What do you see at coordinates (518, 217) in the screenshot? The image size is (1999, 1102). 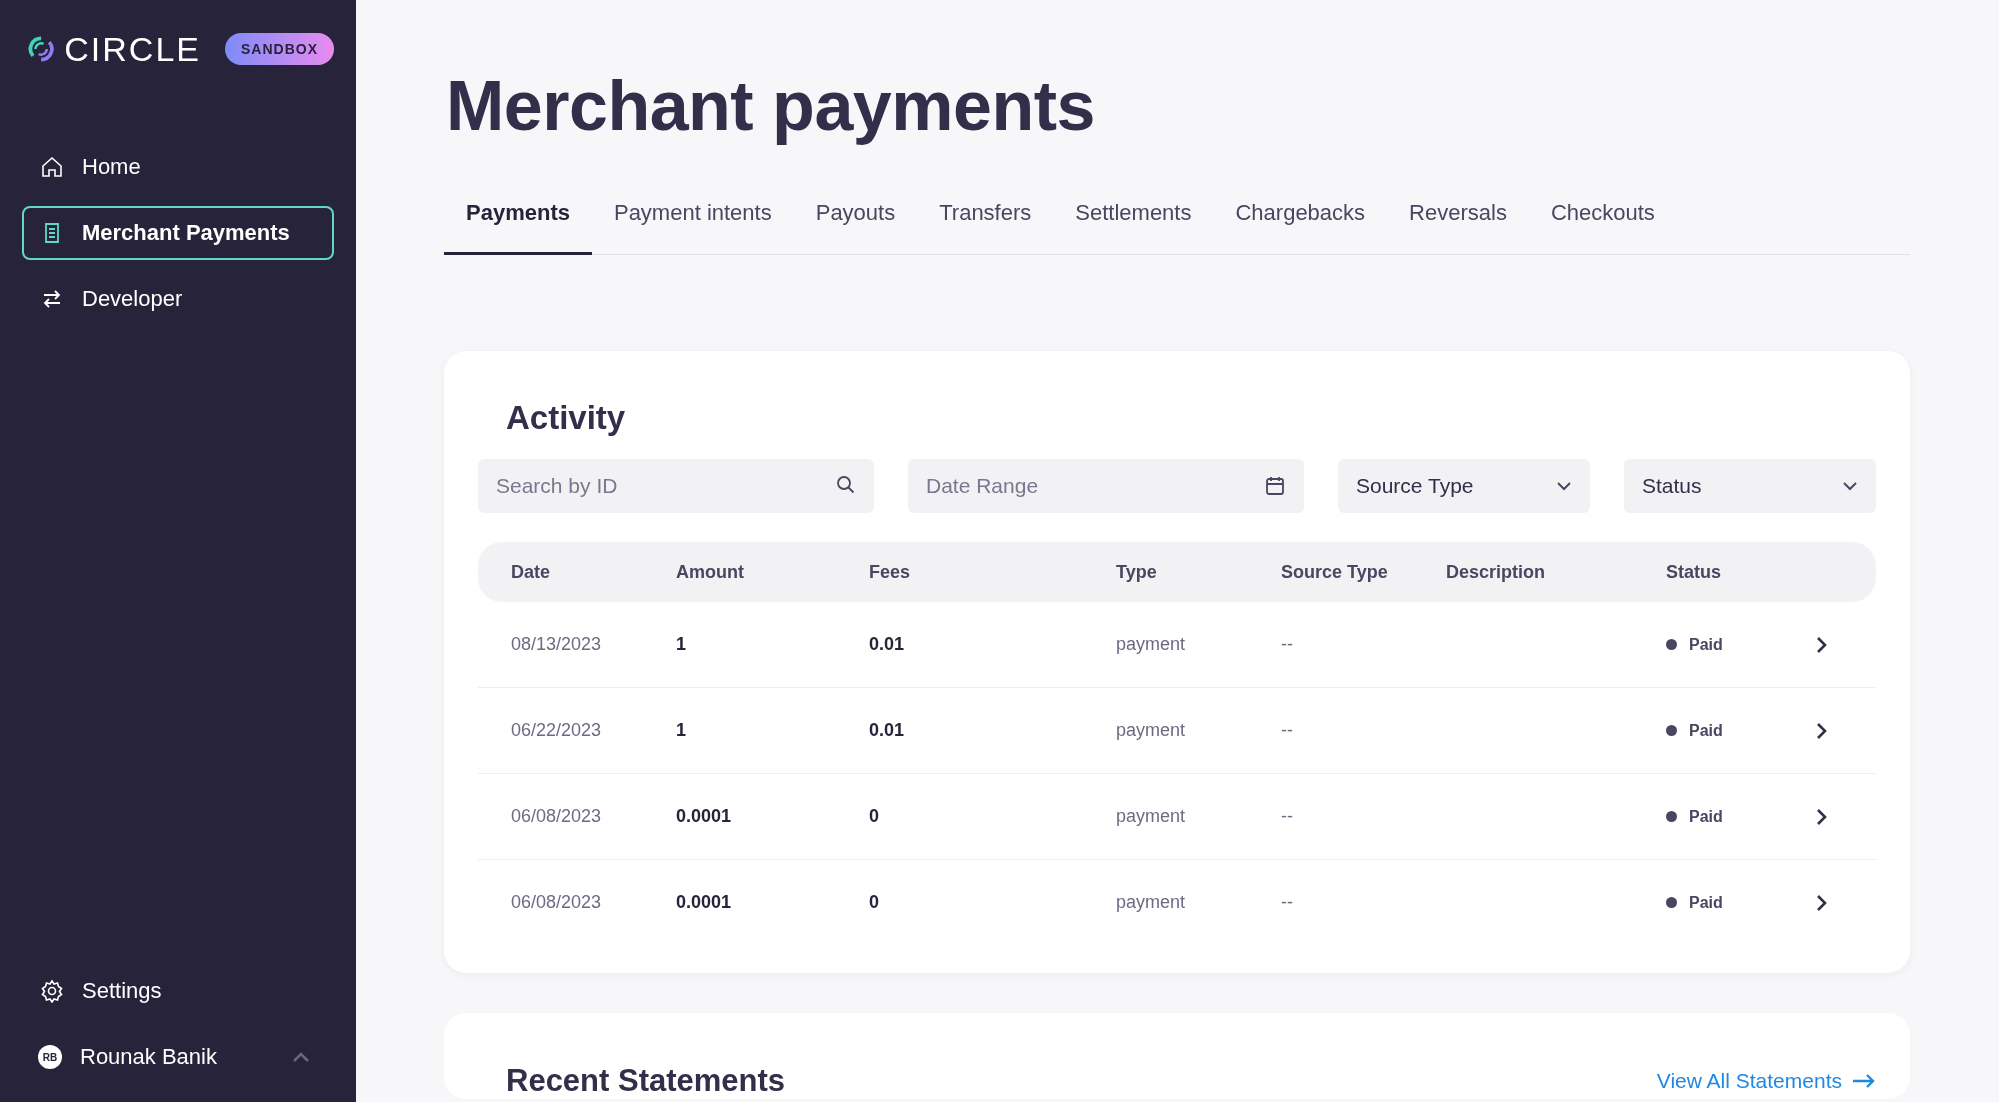 I see `tab: Payments` at bounding box center [518, 217].